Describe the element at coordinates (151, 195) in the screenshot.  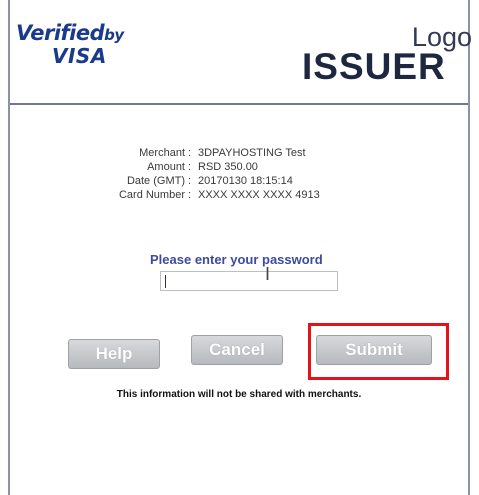
I see `card-number-label: Card Number` at that location.